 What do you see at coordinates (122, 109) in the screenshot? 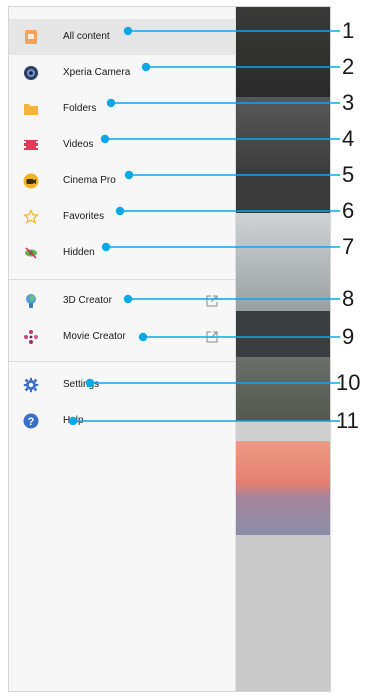
I see `menu-item-folders: Folders` at bounding box center [122, 109].